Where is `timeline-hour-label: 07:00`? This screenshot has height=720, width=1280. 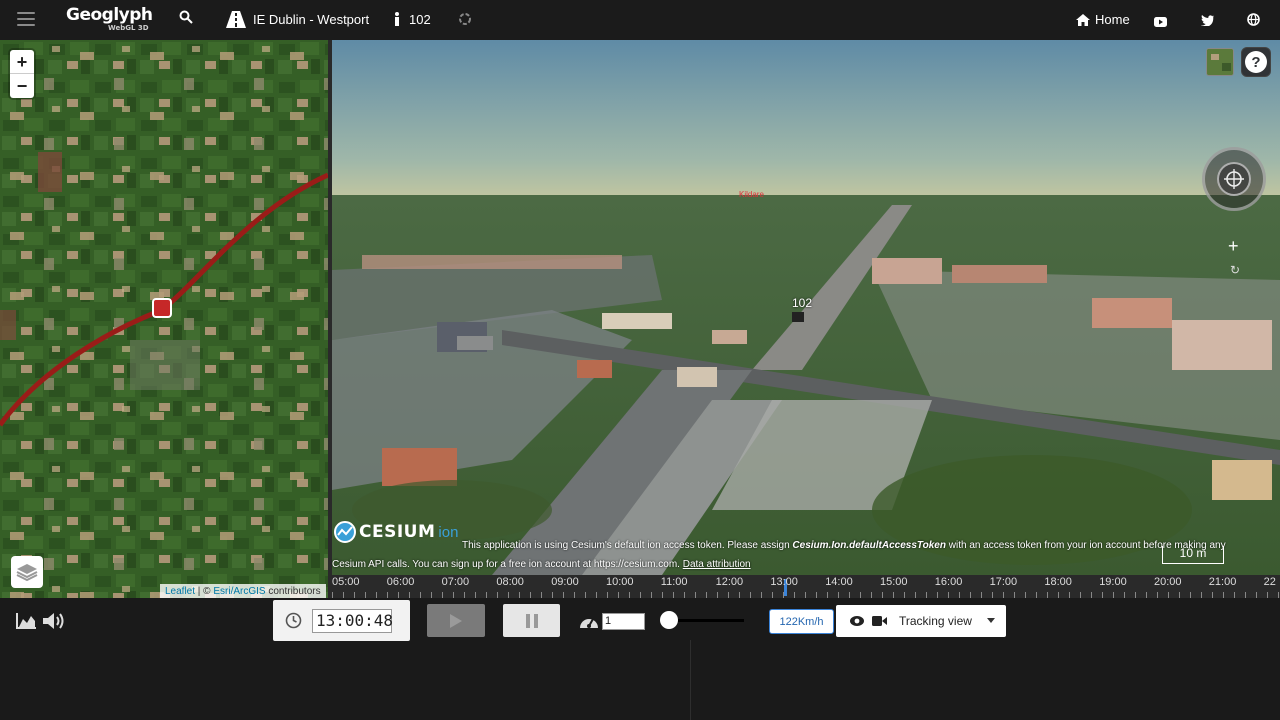
timeline-hour-label: 07:00 is located at coordinates (455, 582).